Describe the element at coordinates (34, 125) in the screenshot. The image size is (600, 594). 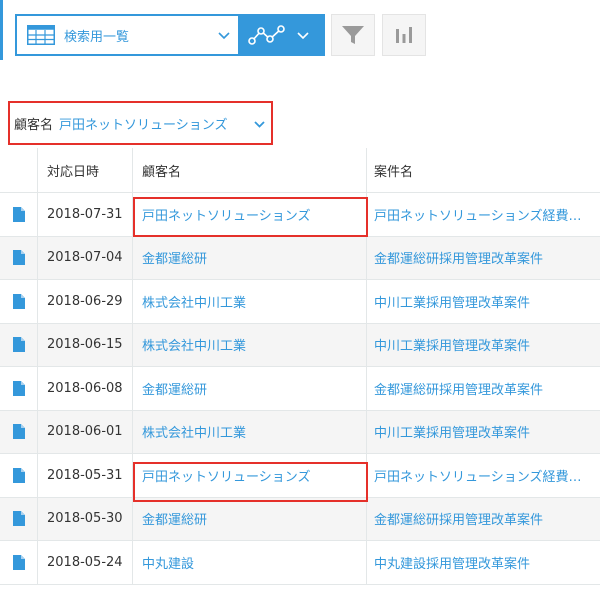
I see `customer-filter-label: 顧客名` at that location.